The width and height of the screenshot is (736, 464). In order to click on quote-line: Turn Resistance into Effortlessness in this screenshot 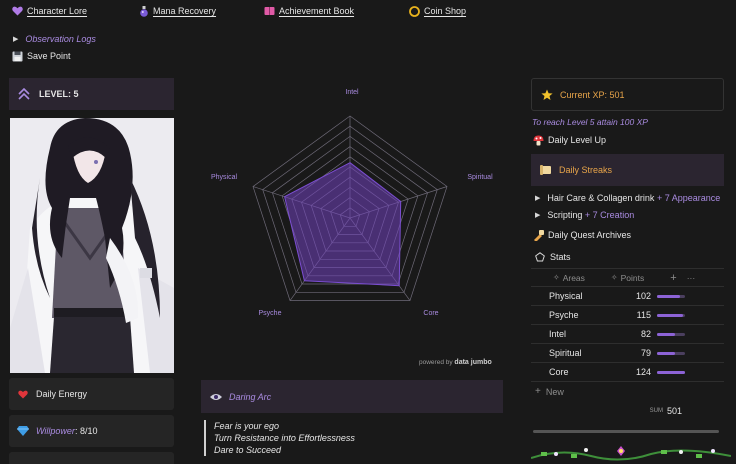, I will do `click(284, 438)`.